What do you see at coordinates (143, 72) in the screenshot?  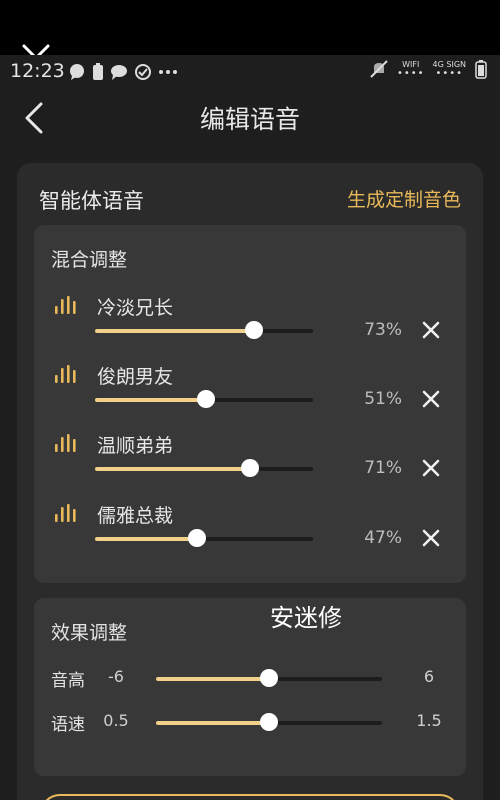 I see `check-circle-icon` at bounding box center [143, 72].